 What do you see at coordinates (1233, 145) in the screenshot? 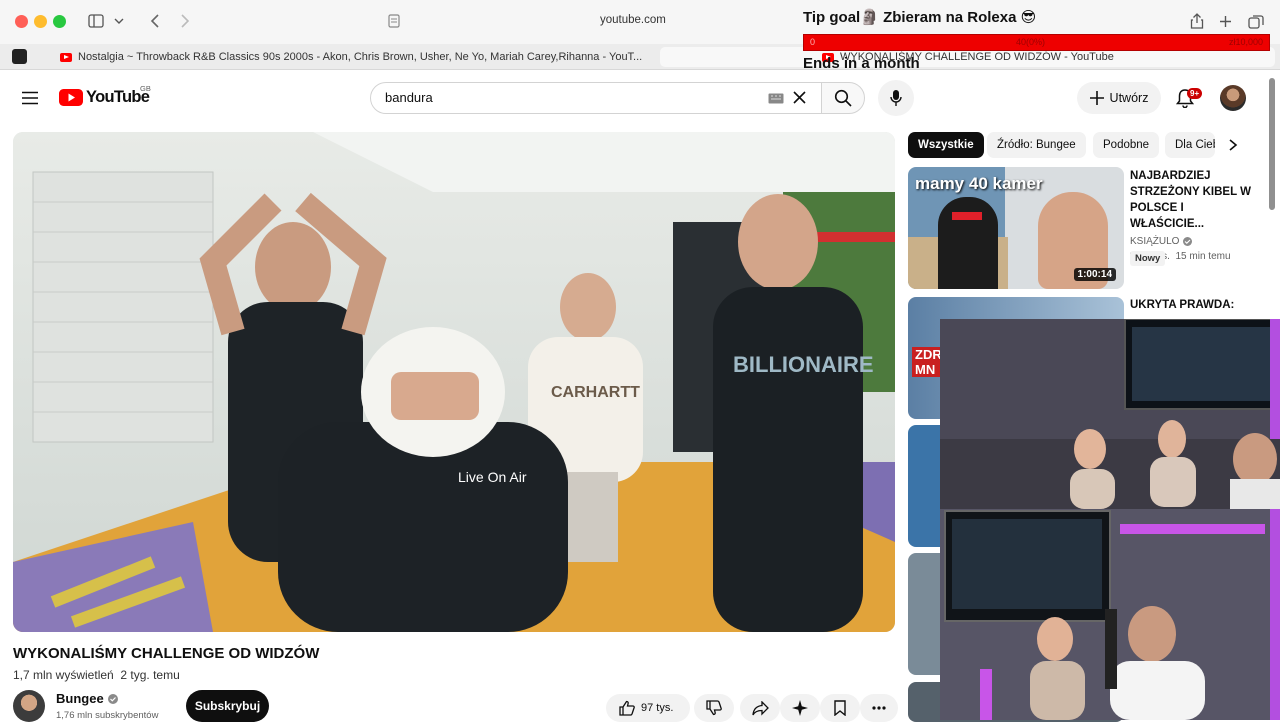
I see `chevron-right-icon` at bounding box center [1233, 145].